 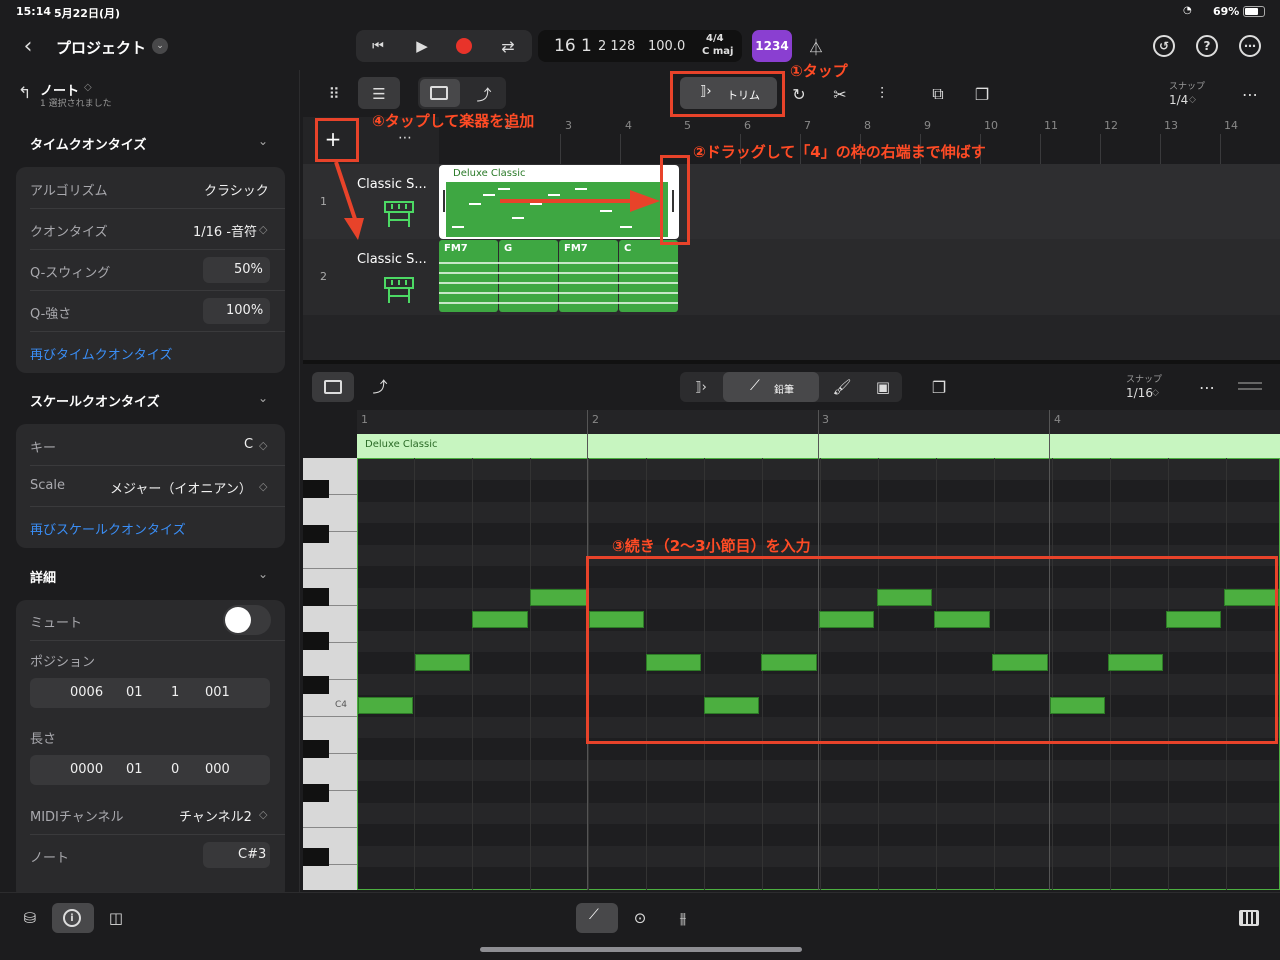 I want to click on algorithm-value: クラシック, so click(x=236, y=189).